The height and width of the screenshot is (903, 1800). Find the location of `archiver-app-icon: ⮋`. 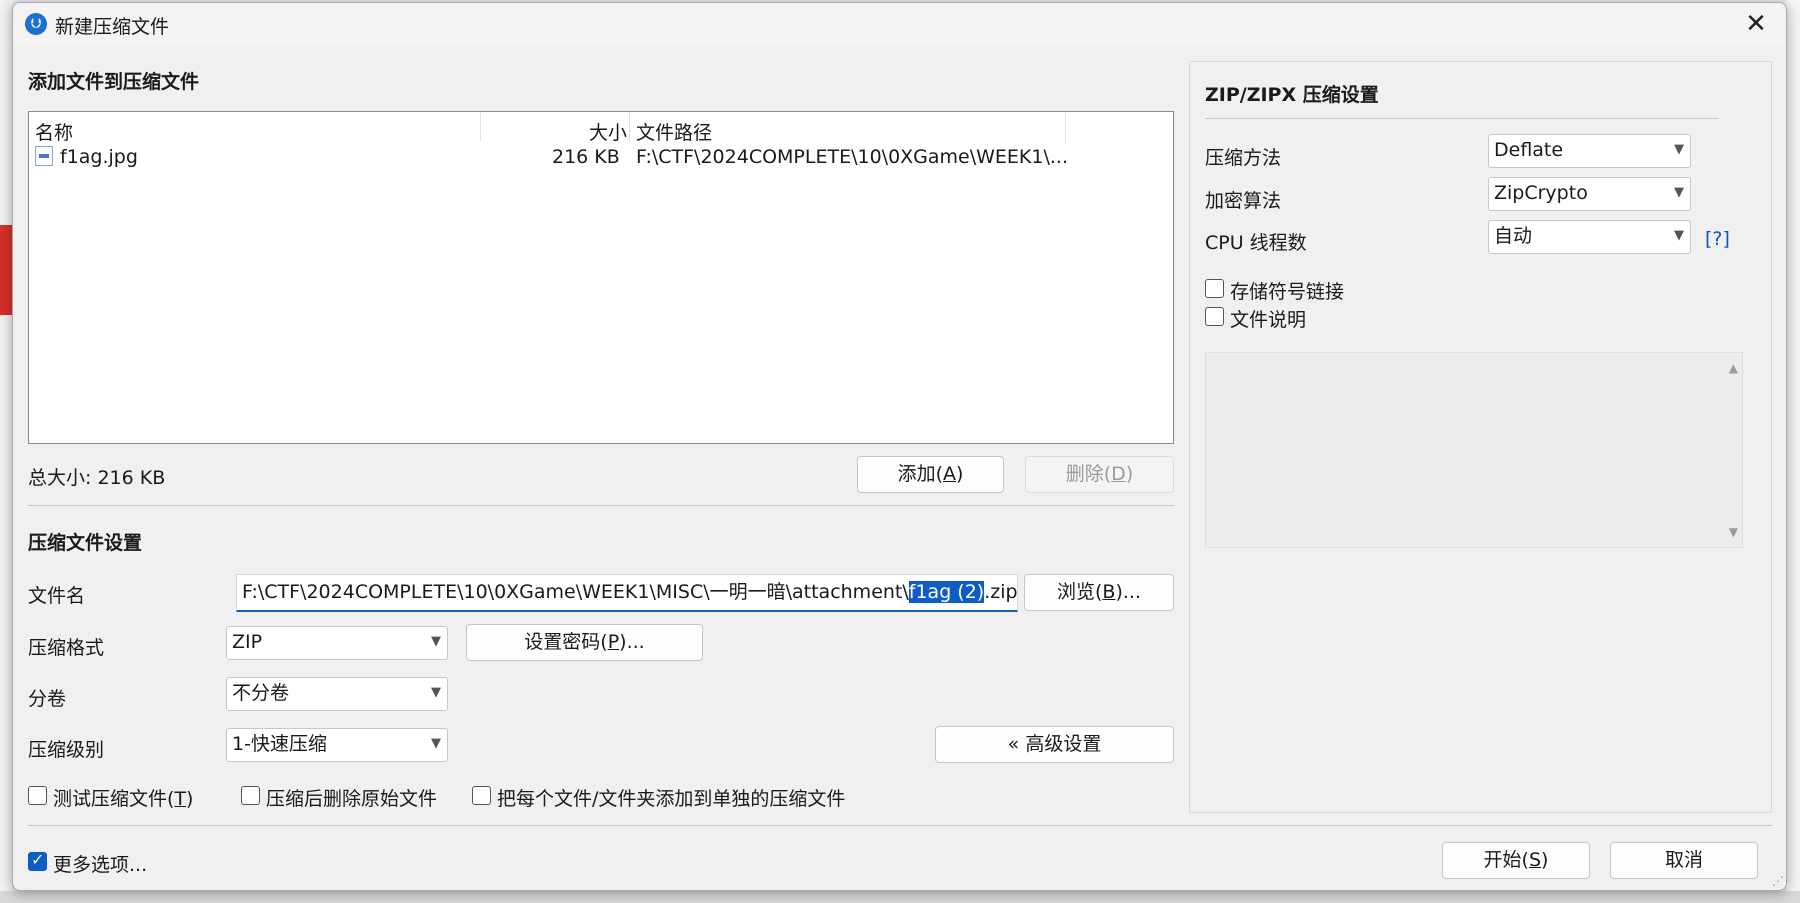

archiver-app-icon: ⮋ is located at coordinates (36, 24).